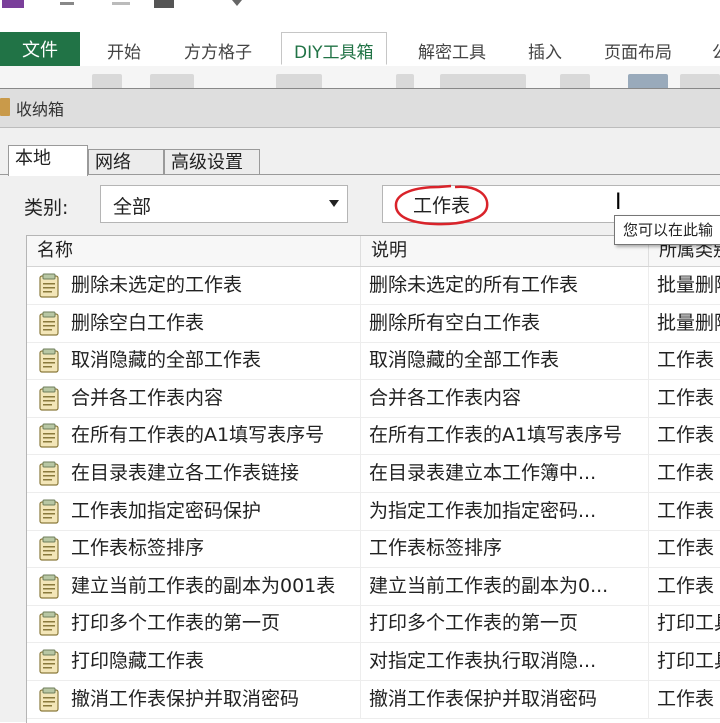 The image size is (720, 723). What do you see at coordinates (360, 77) in the screenshot?
I see `ribbon-body` at bounding box center [360, 77].